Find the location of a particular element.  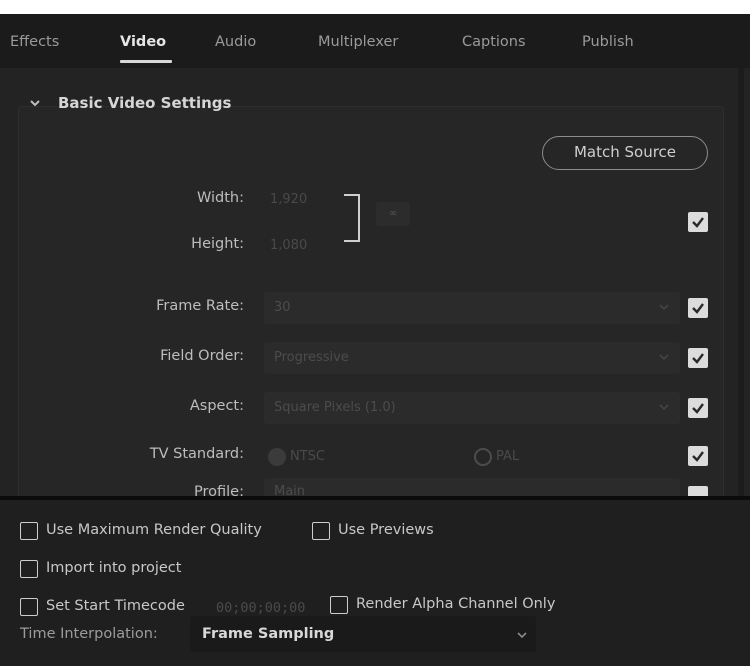

frame-rate-value: 30 is located at coordinates (282, 307).